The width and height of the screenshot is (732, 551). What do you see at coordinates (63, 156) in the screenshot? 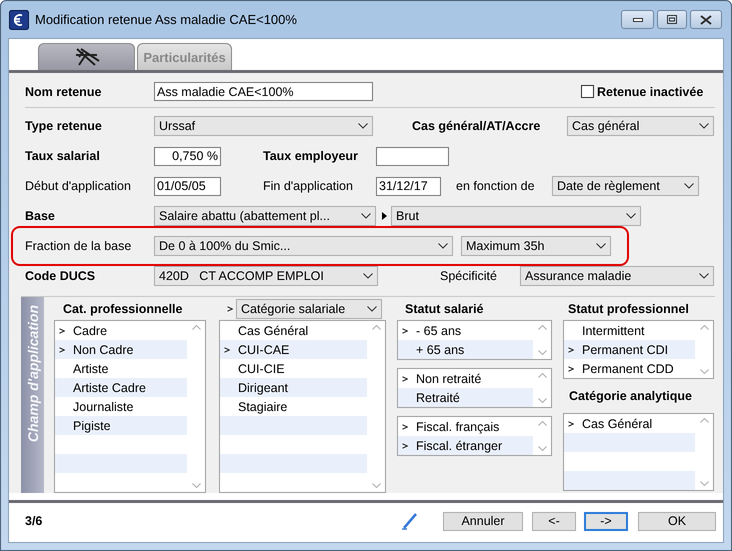
I see `field-label: Taux salarial` at bounding box center [63, 156].